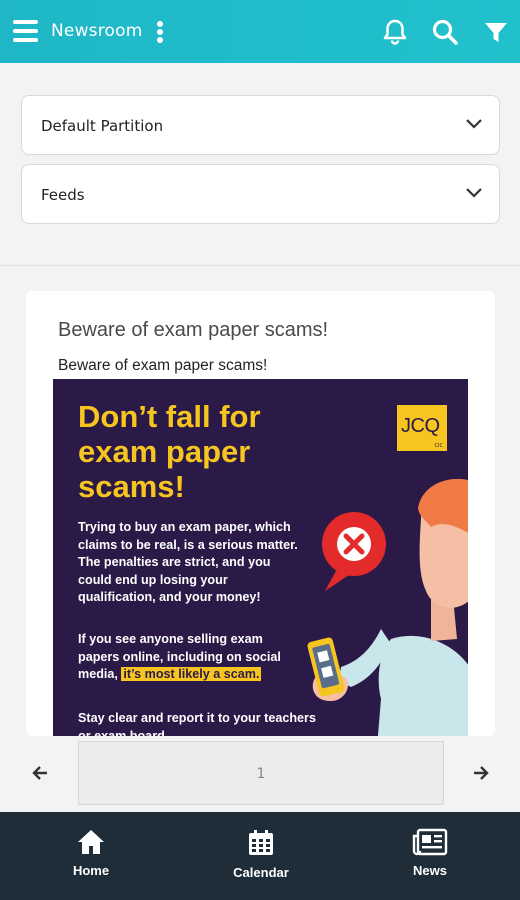 The image size is (520, 900). What do you see at coordinates (163, 365) in the screenshot?
I see `article-subtitle: Beware of exam paper scams!` at bounding box center [163, 365].